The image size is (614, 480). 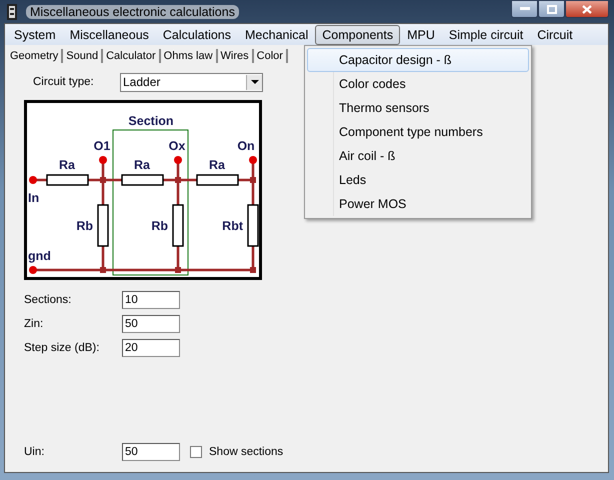 What do you see at coordinates (232, 226) in the screenshot?
I see `resistor-label: Rbt` at bounding box center [232, 226].